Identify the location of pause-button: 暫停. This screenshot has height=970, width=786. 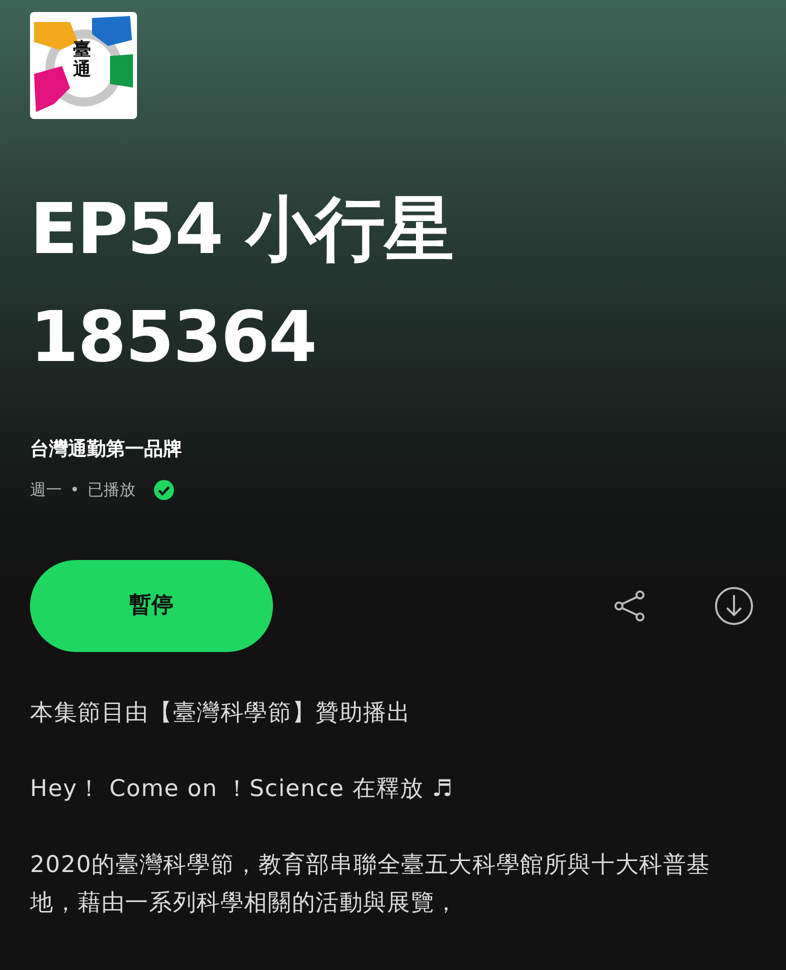
(151, 606).